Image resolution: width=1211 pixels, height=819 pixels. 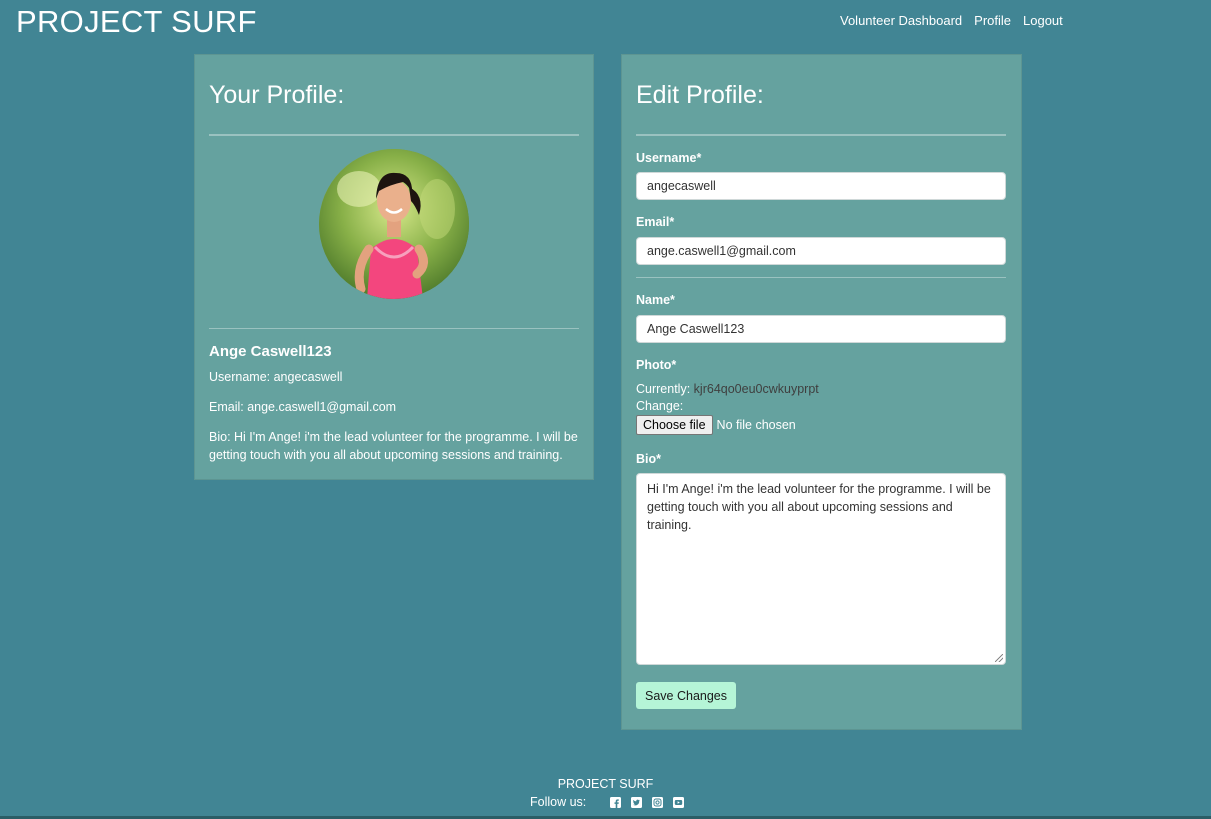 I want to click on profile-email: Email: ange.caswell1@gmail.com, so click(x=303, y=407).